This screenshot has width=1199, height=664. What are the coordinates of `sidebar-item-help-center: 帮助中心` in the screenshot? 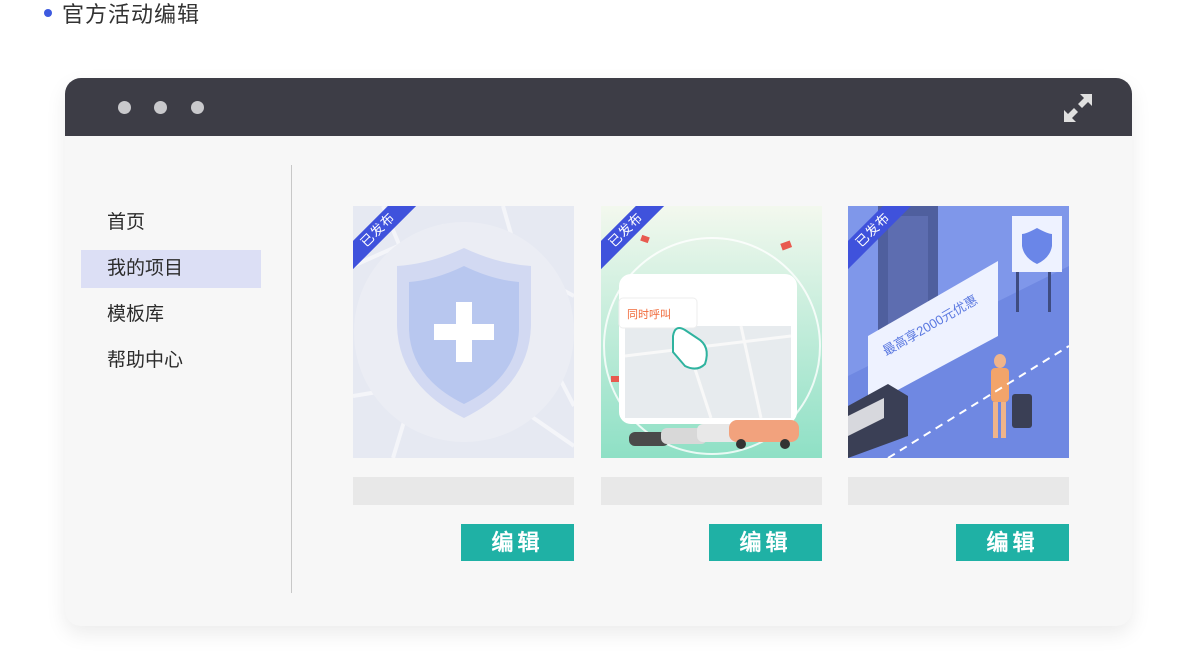 It's located at (171, 361).